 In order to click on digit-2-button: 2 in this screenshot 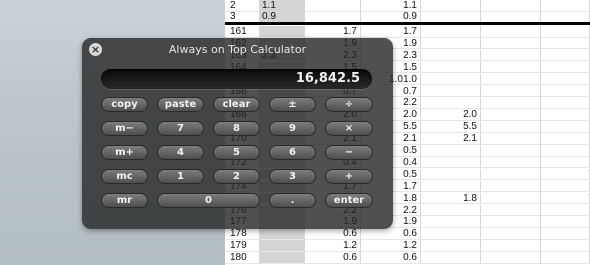, I will do `click(236, 176)`.